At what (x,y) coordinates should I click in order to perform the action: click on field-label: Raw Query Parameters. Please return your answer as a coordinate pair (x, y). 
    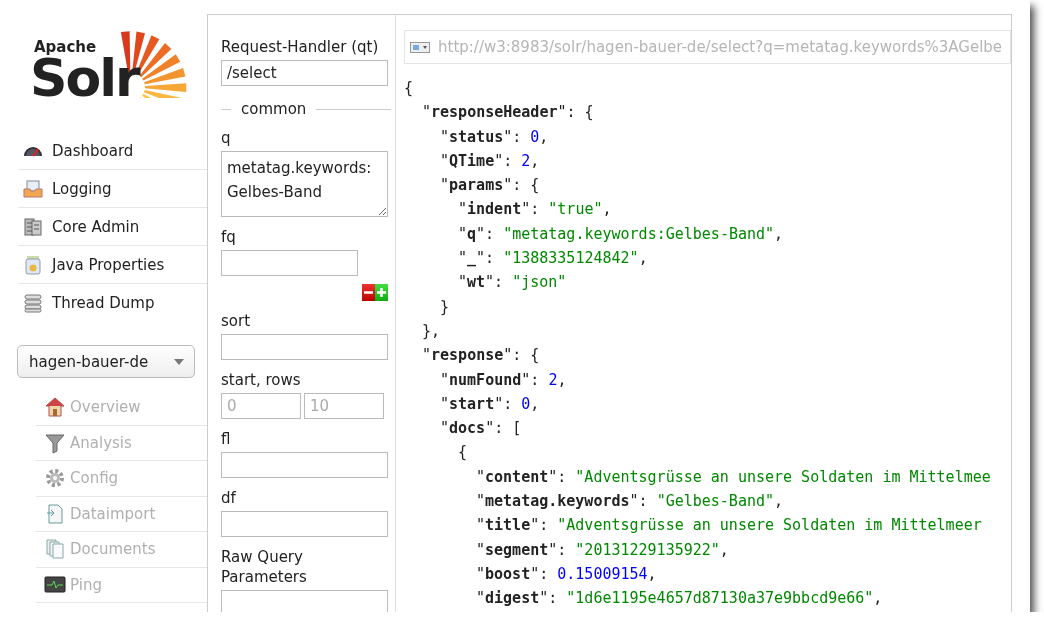
    Looking at the image, I should click on (264, 567).